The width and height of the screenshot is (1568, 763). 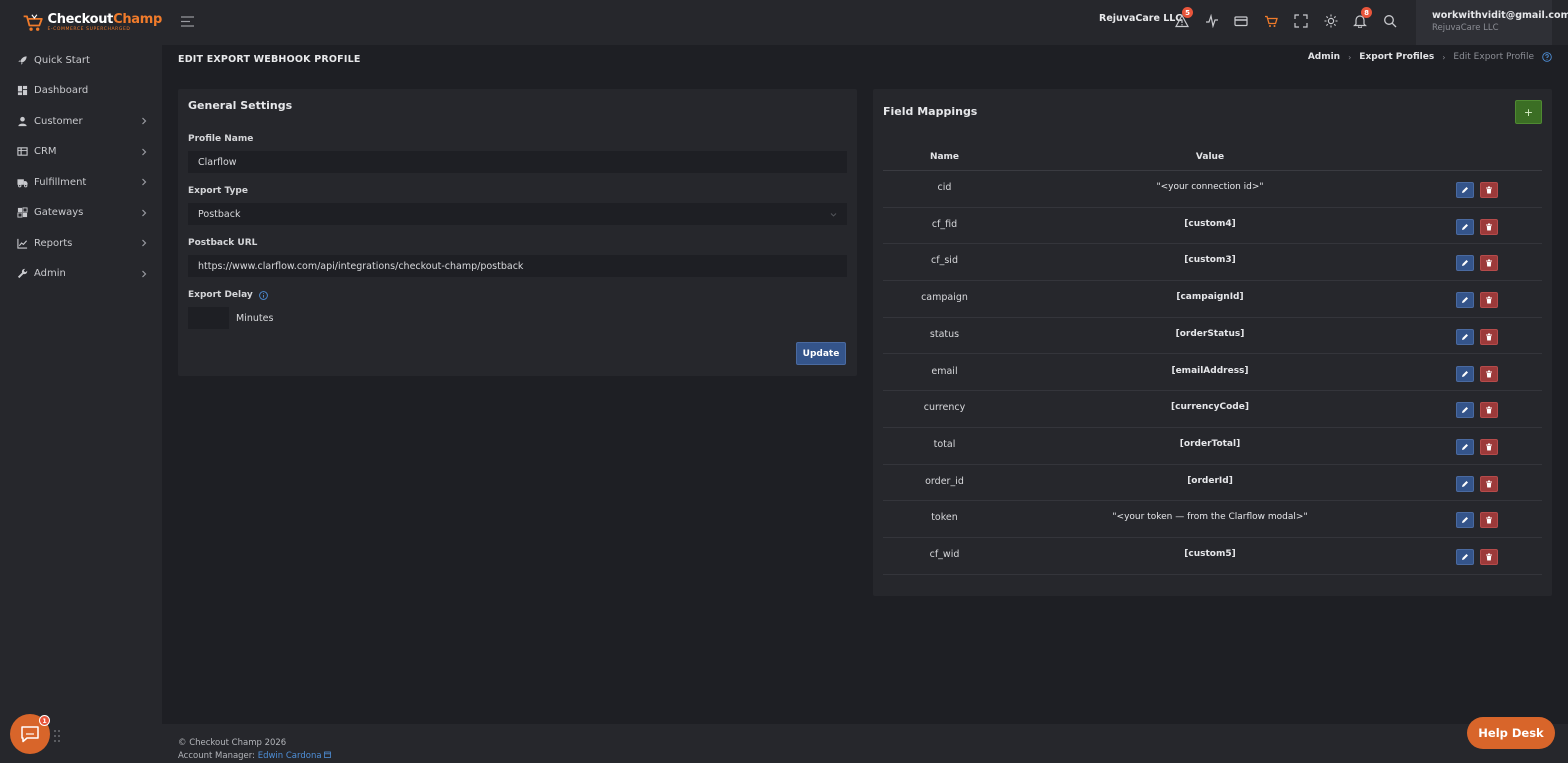 What do you see at coordinates (1301, 21) in the screenshot?
I see `fullscreen-icon` at bounding box center [1301, 21].